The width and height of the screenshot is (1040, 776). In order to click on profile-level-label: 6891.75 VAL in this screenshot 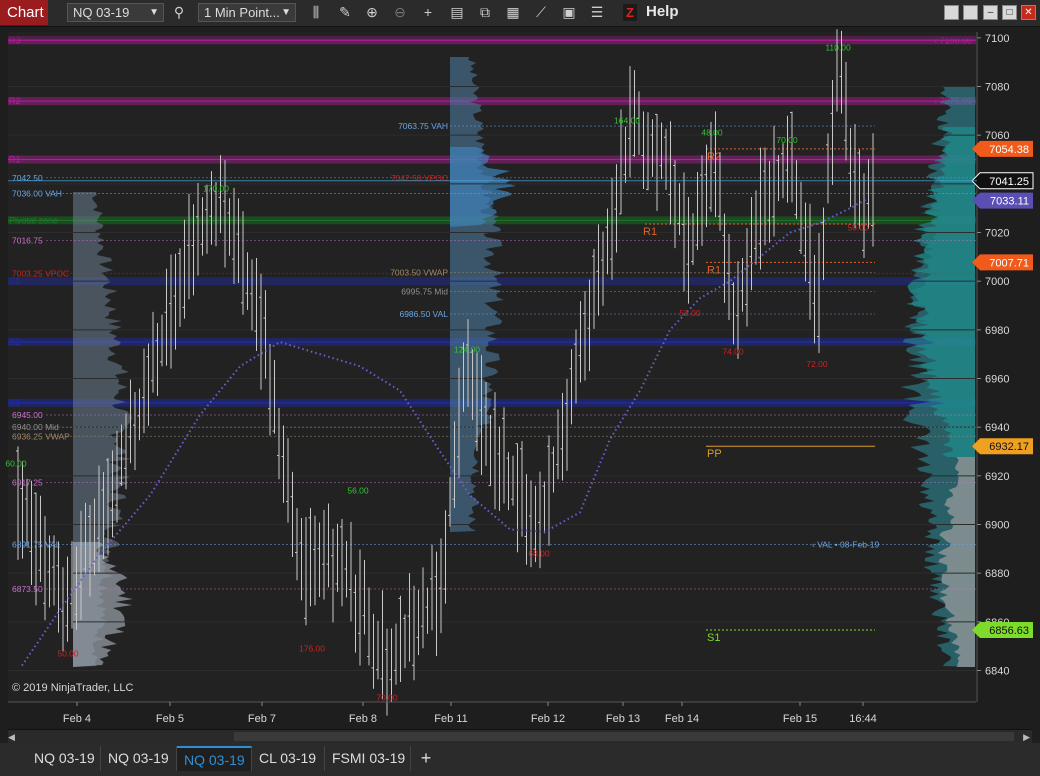, I will do `click(36, 545)`.